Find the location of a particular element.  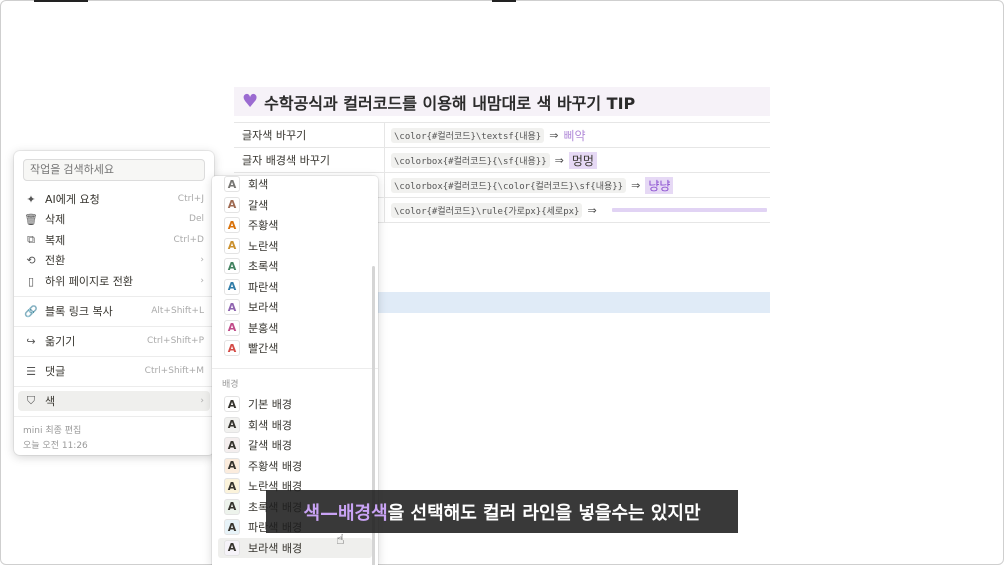

formula-result: 멍멍 is located at coordinates (582, 160).